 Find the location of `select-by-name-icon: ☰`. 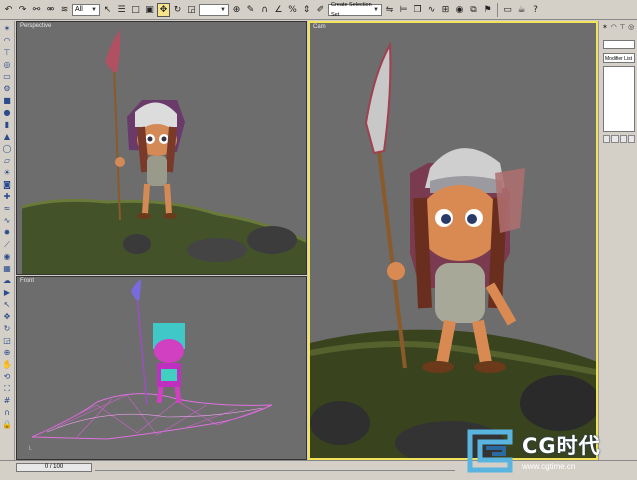

select-by-name-icon: ☰ is located at coordinates (121, 9).